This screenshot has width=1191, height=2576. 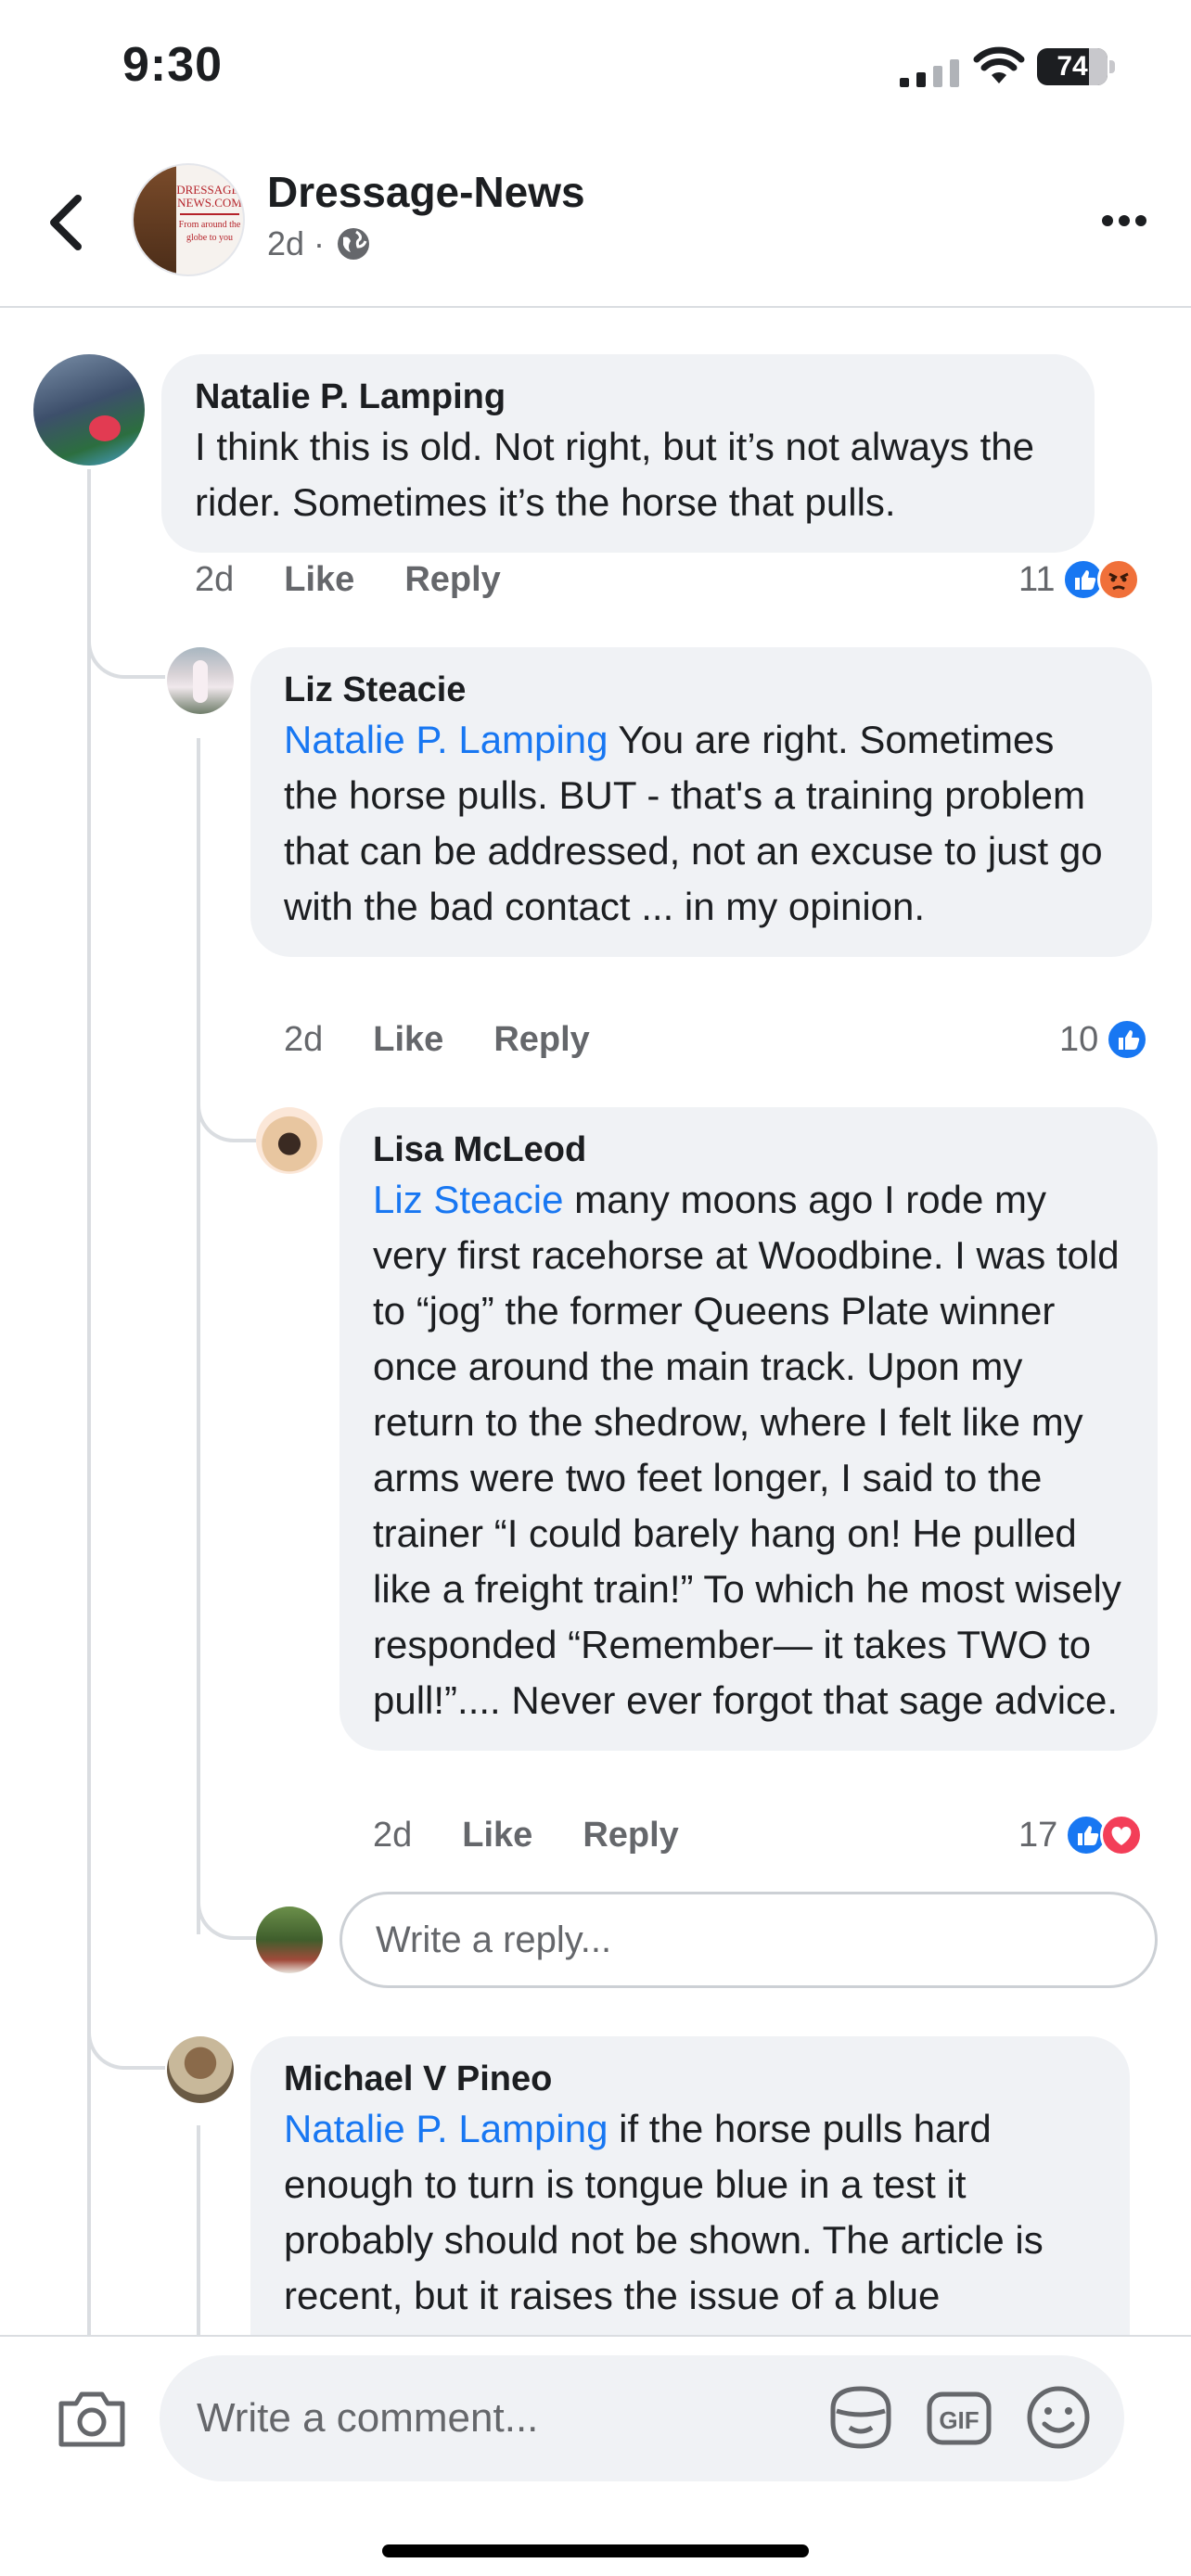 What do you see at coordinates (354, 244) in the screenshot?
I see `globe-icon` at bounding box center [354, 244].